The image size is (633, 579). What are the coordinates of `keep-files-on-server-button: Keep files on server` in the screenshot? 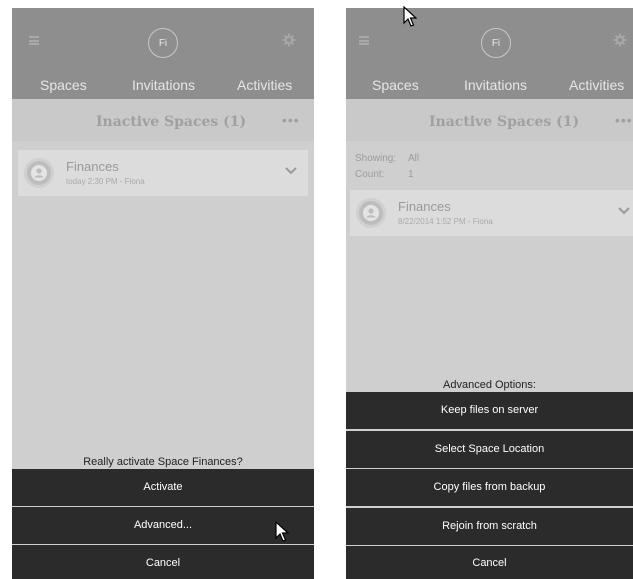 It's located at (489, 410).